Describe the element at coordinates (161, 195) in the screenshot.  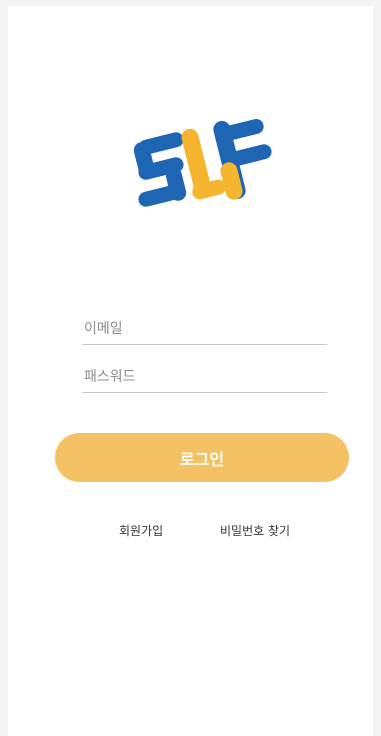
I see `logo-s-bottom` at that location.